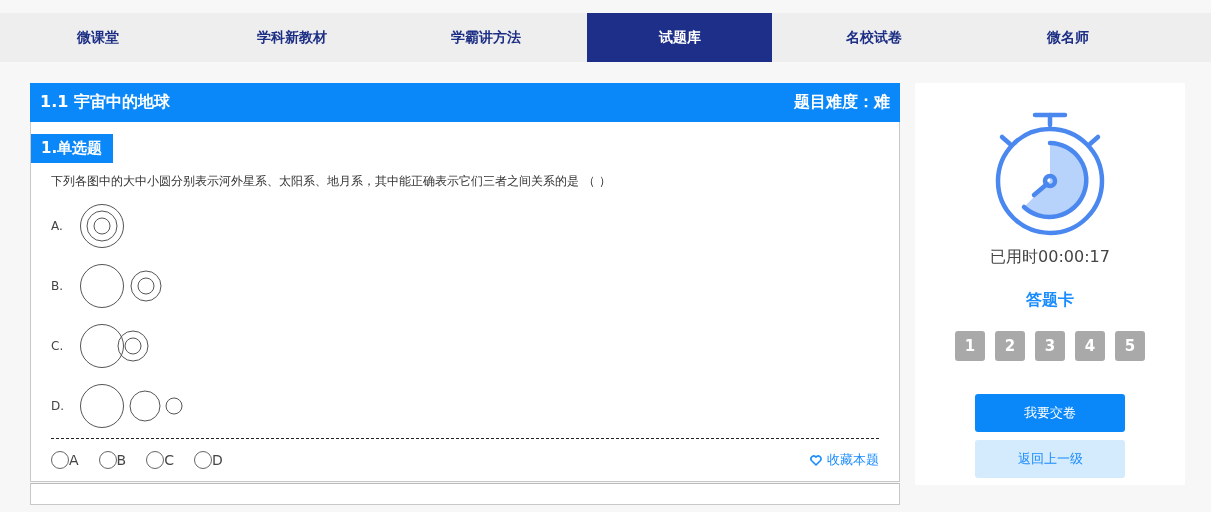 The width and height of the screenshot is (1211, 512). Describe the element at coordinates (1050, 257) in the screenshot. I see `elapsed-time: 已用时00:00:17` at that location.